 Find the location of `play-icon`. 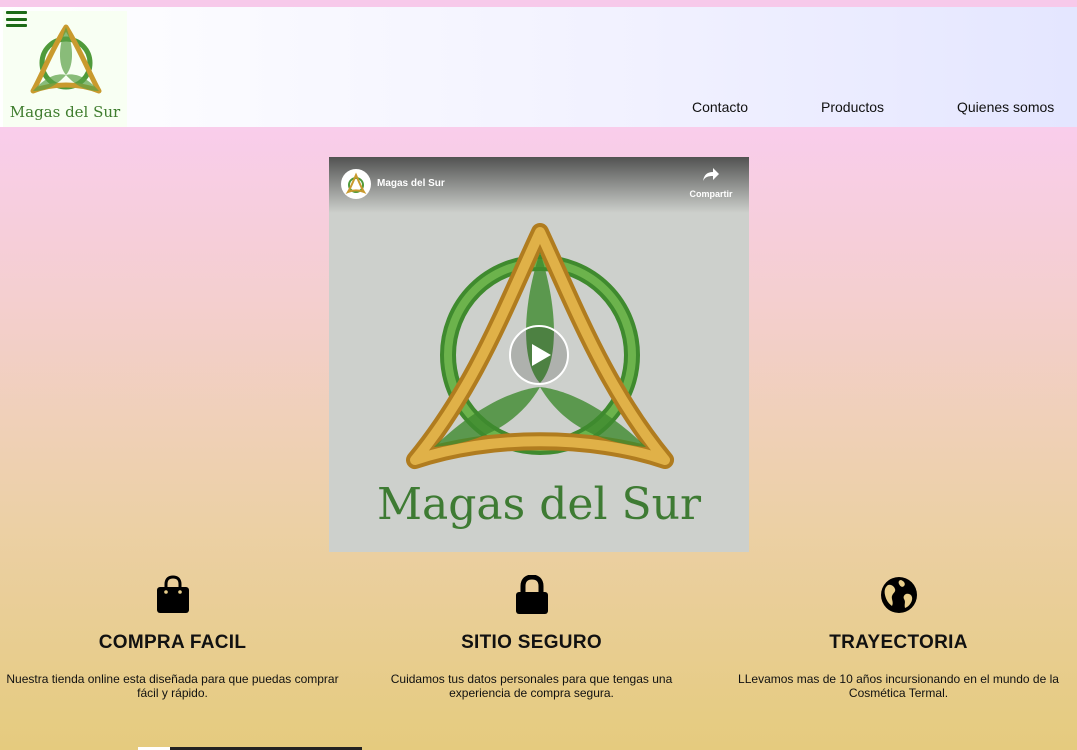

play-icon is located at coordinates (541, 355).